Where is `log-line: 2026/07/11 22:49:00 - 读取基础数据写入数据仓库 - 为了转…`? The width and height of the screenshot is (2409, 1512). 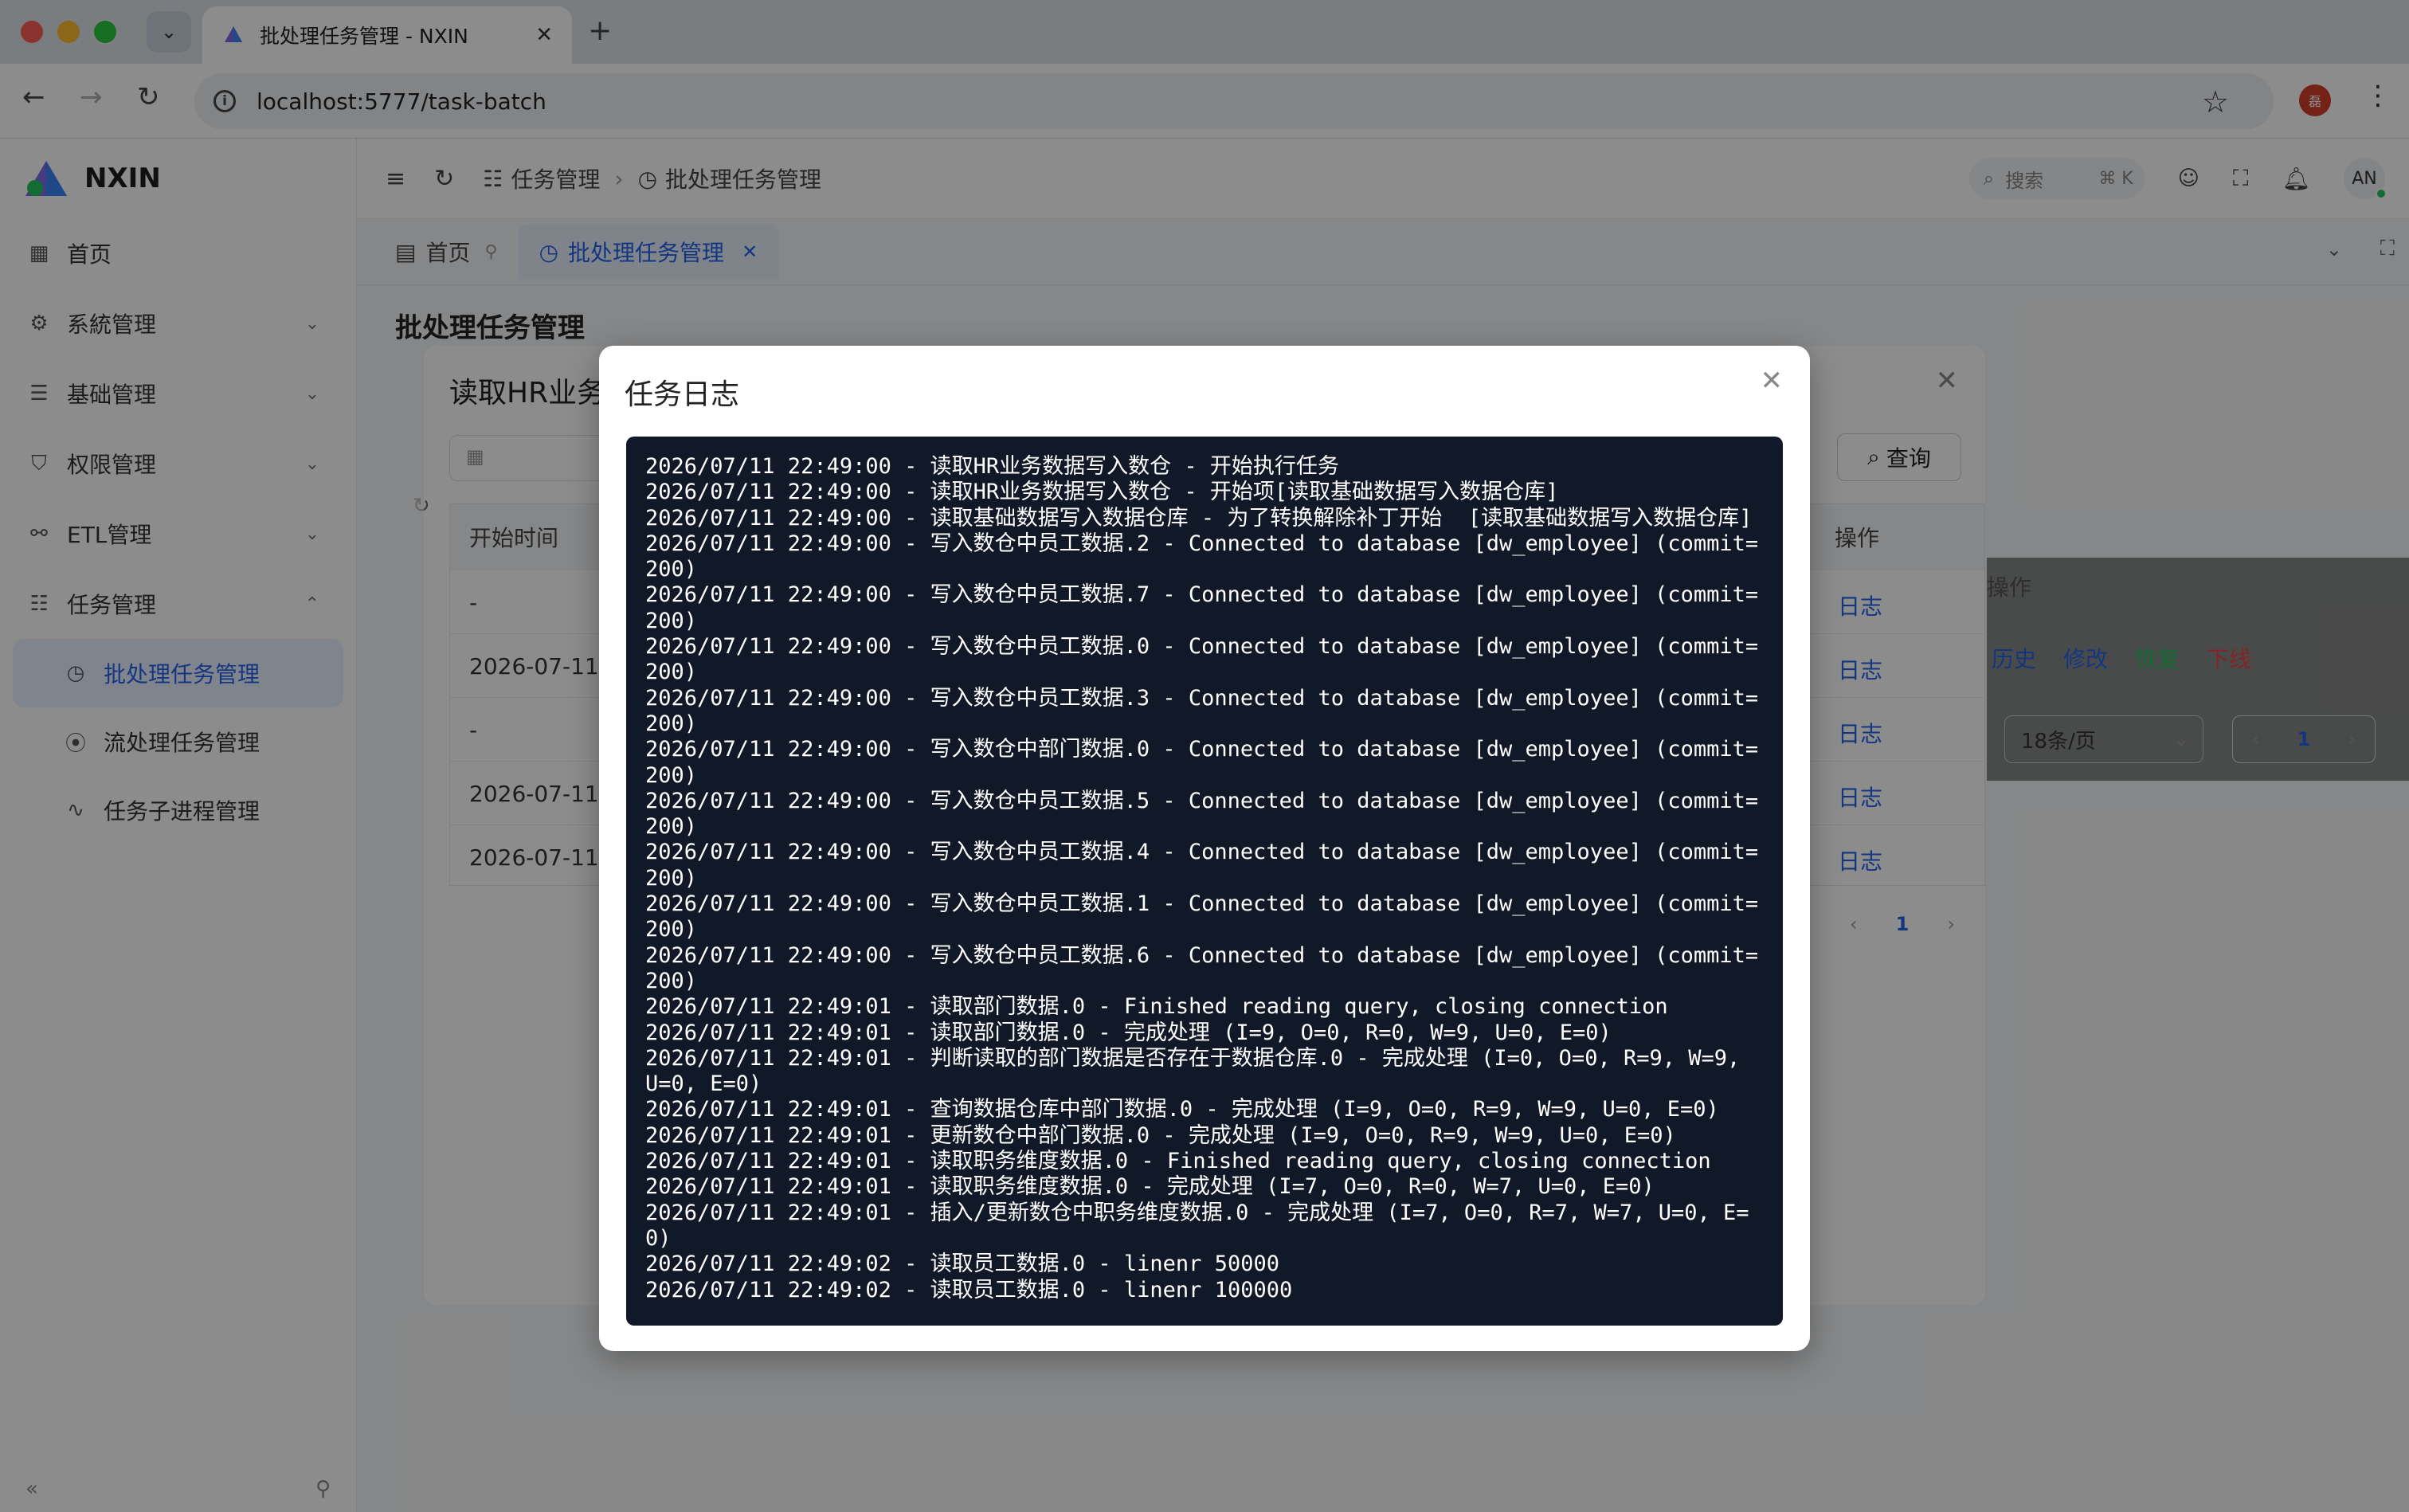 log-line: 2026/07/11 22:49:00 - 读取基础数据写入数据仓库 - 为了转… is located at coordinates (1199, 518).